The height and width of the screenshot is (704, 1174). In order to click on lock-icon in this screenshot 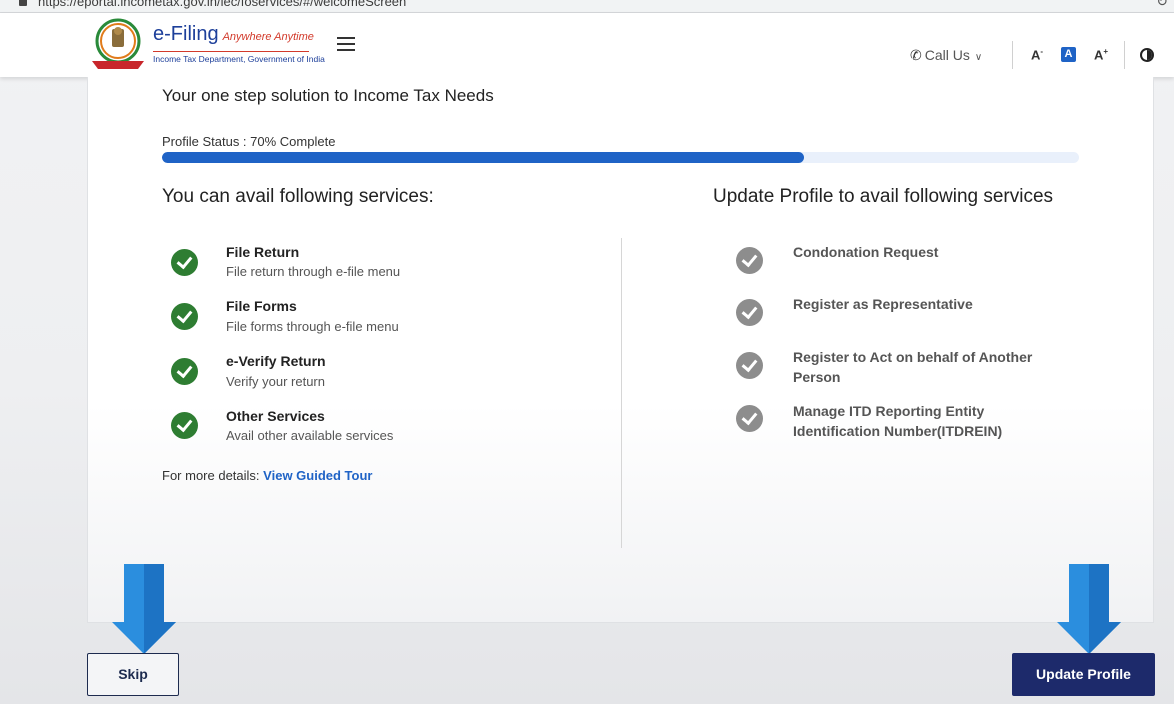, I will do `click(23, 3)`.